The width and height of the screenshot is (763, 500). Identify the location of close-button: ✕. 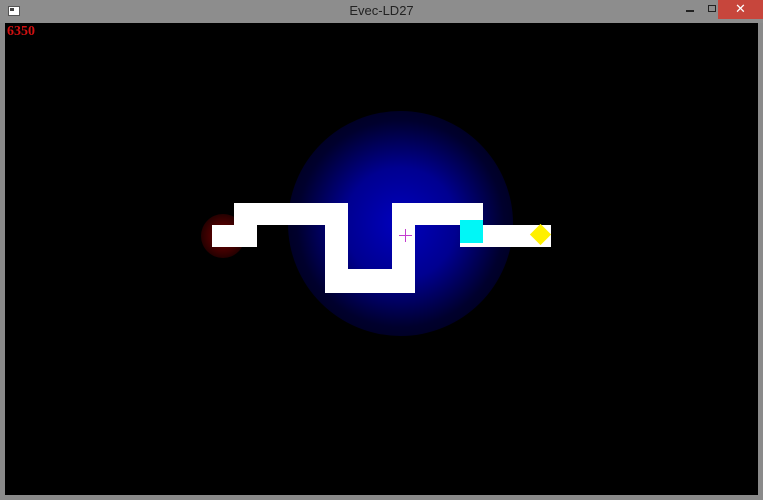
(740, 9).